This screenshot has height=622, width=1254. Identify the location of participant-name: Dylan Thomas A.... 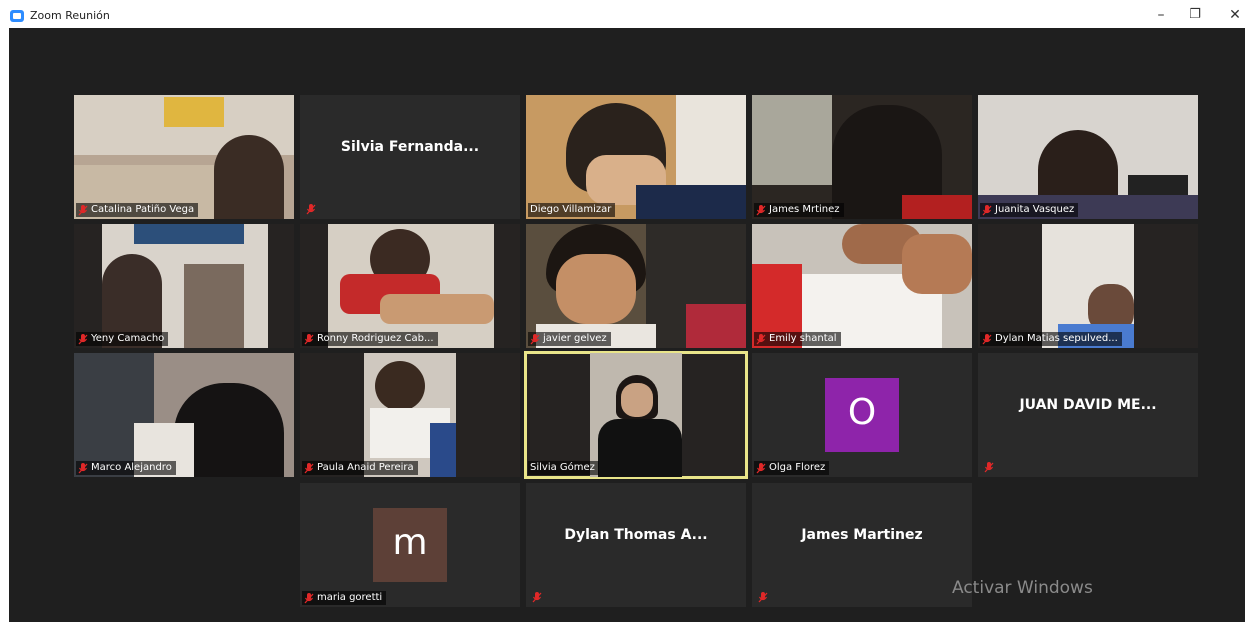
(636, 535).